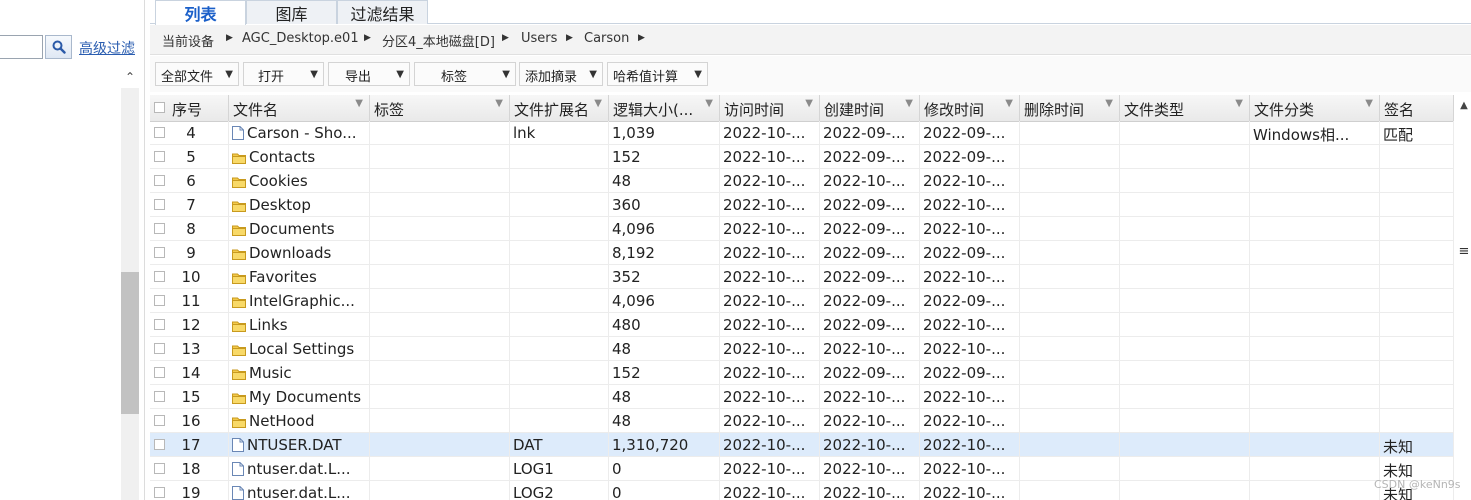 This screenshot has width=1471, height=500. Describe the element at coordinates (770, 108) in the screenshot. I see `column-header-access-time: 访问时间 ▼` at that location.